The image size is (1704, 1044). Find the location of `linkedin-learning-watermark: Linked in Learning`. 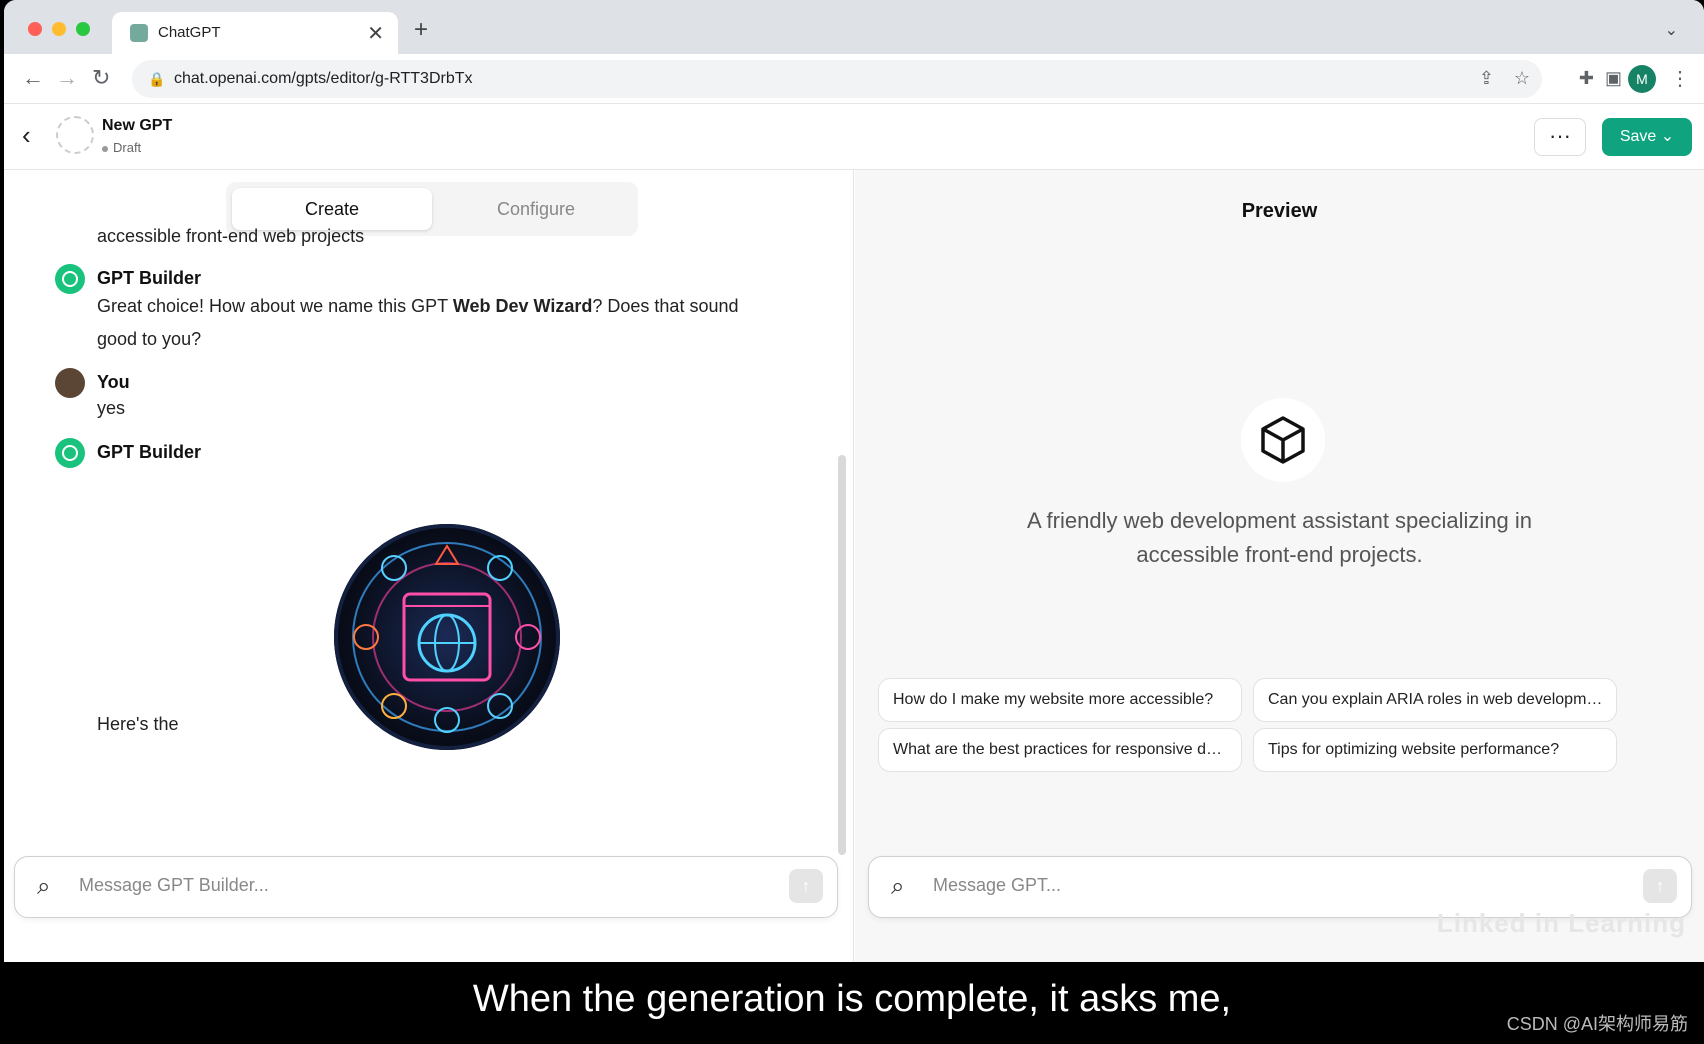

linkedin-learning-watermark: Linked in Learning is located at coordinates (1561, 923).